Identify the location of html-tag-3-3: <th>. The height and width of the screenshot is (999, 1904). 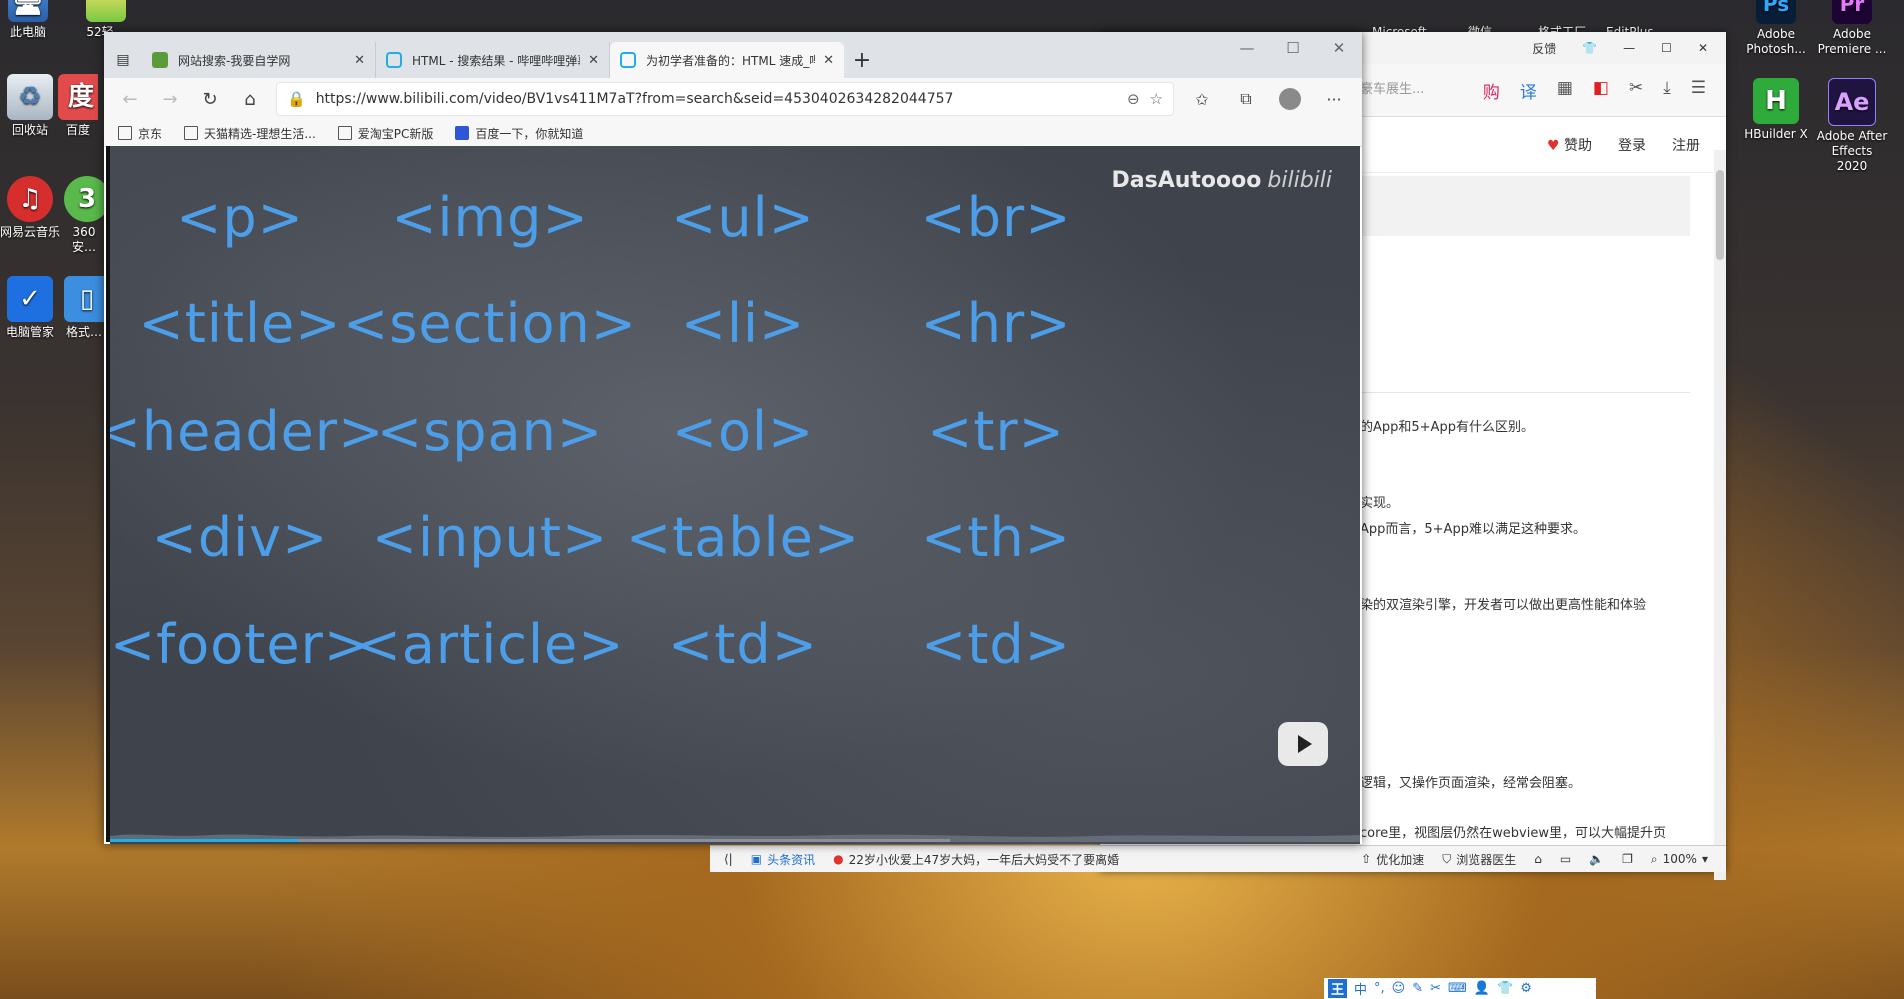
(996, 537).